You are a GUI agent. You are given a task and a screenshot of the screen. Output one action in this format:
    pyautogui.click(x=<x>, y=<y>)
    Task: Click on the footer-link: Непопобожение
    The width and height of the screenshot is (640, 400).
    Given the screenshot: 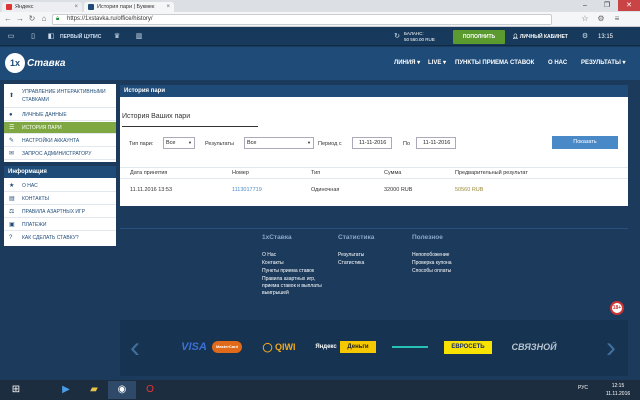 What is the action you would take?
    pyautogui.click(x=430, y=255)
    